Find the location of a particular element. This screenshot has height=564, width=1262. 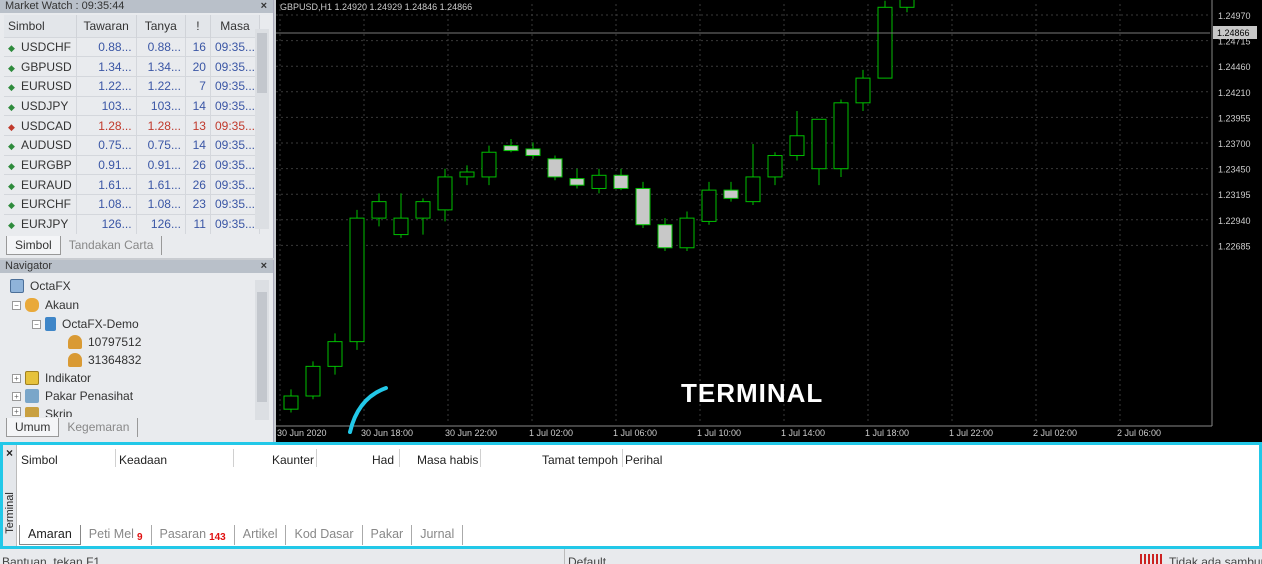

nav-octafx-demo-label: OctaFX-Demo is located at coordinates (100, 324).